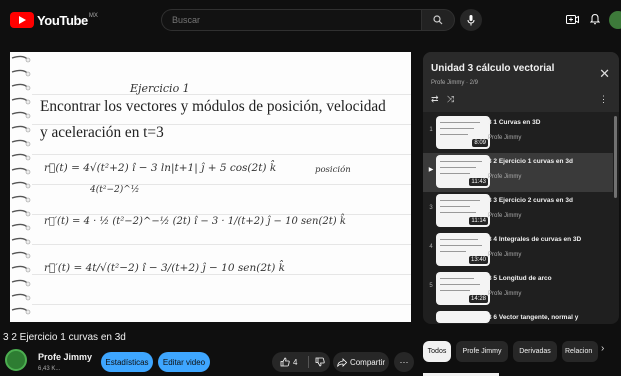 This screenshot has height=376, width=621. What do you see at coordinates (342, 362) in the screenshot?
I see `share-icon` at bounding box center [342, 362].